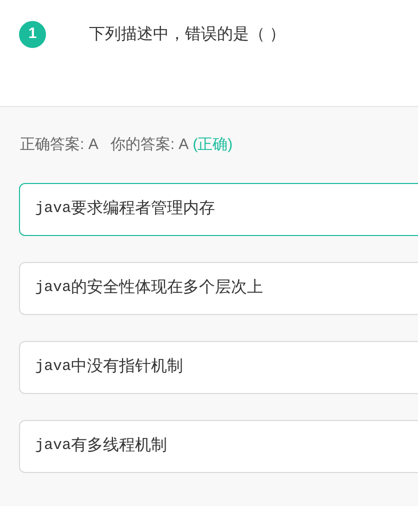  What do you see at coordinates (187, 34) in the screenshot?
I see `question-text: 下列描述中，错误的是（ ）` at bounding box center [187, 34].